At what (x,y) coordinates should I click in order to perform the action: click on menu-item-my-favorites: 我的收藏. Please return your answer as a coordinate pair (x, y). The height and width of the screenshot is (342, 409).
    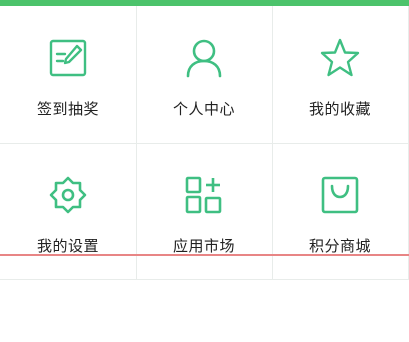
    Looking at the image, I should click on (340, 74).